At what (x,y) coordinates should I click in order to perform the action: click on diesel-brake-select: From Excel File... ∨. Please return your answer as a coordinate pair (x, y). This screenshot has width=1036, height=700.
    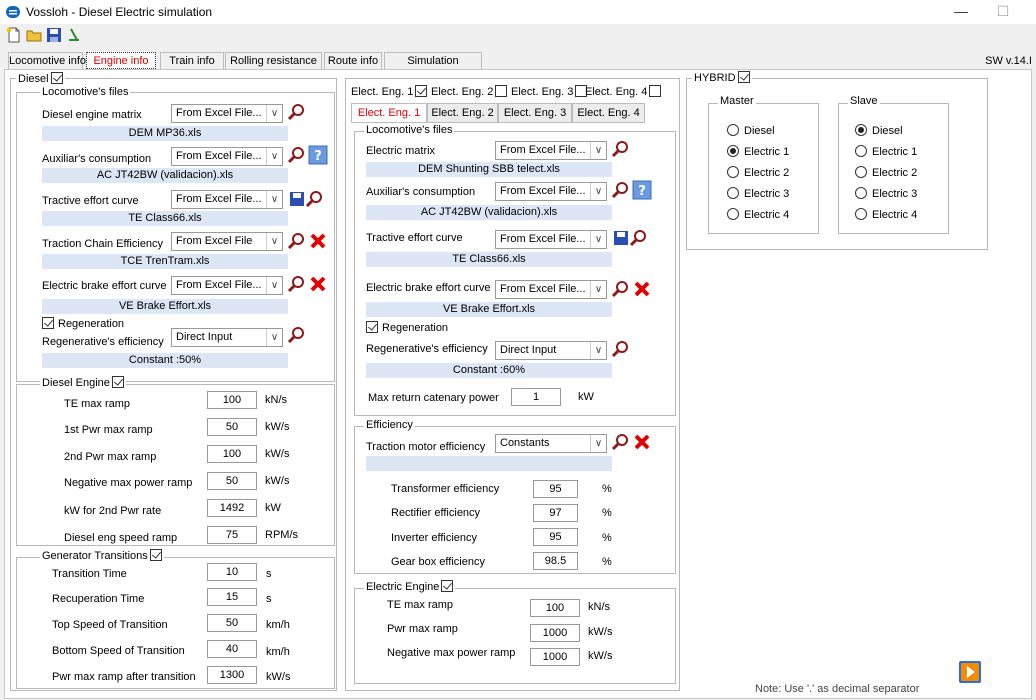
    Looking at the image, I should click on (227, 285).